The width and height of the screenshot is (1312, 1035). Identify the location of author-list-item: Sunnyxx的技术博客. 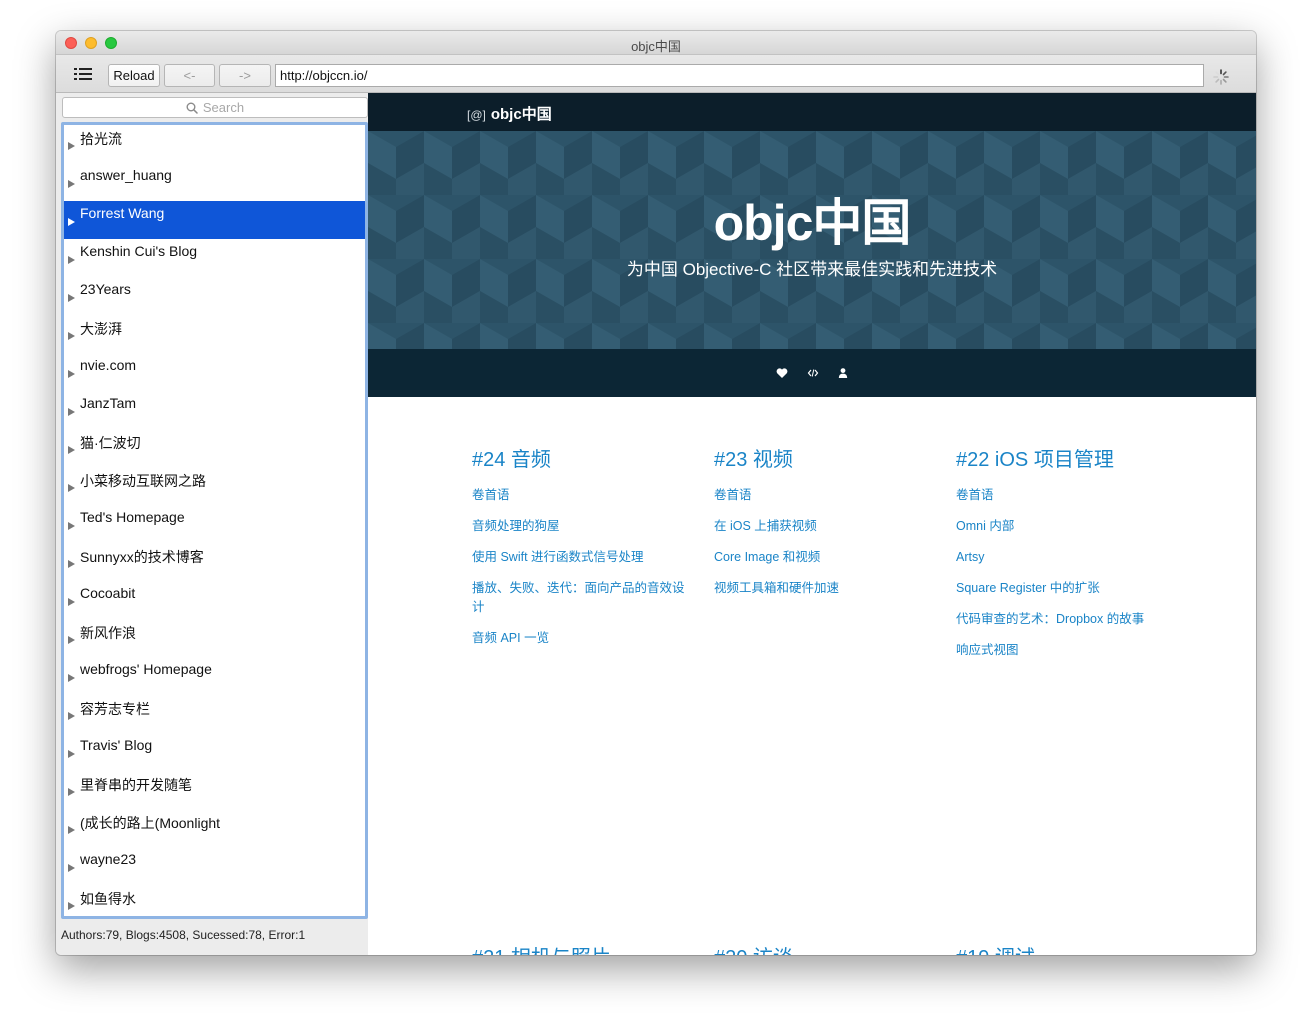
(214, 562).